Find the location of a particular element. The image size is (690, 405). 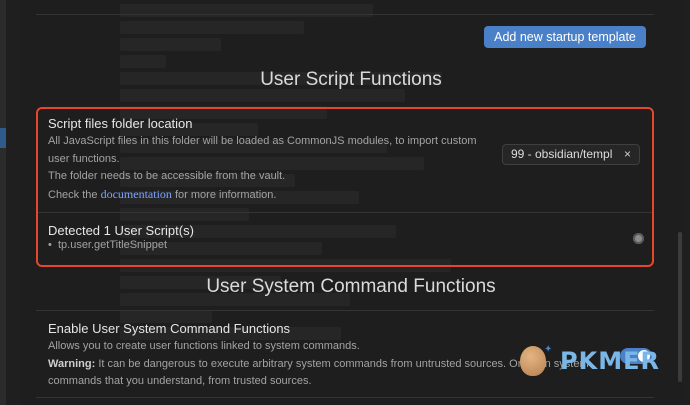

watermark-text: PKMER is located at coordinates (610, 361).